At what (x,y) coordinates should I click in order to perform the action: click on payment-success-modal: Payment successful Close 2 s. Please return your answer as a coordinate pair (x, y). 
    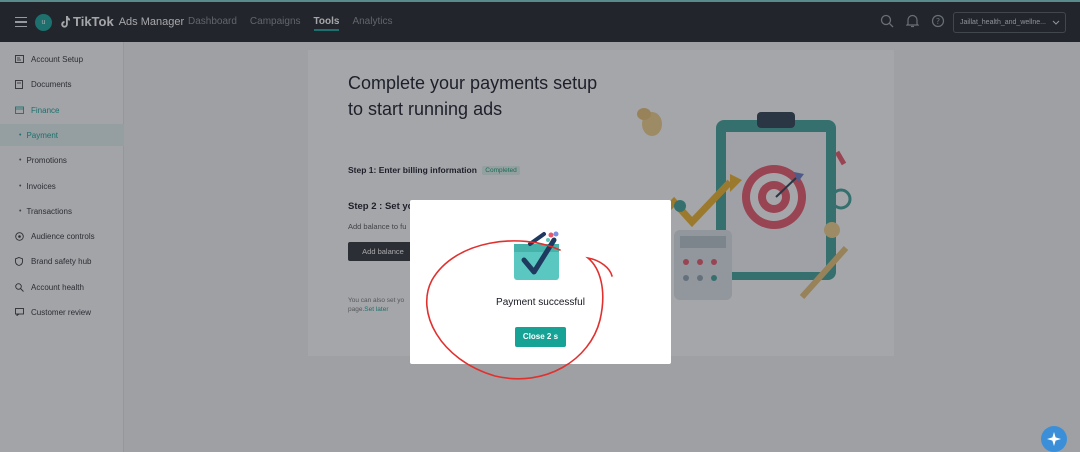
    Looking at the image, I should click on (540, 282).